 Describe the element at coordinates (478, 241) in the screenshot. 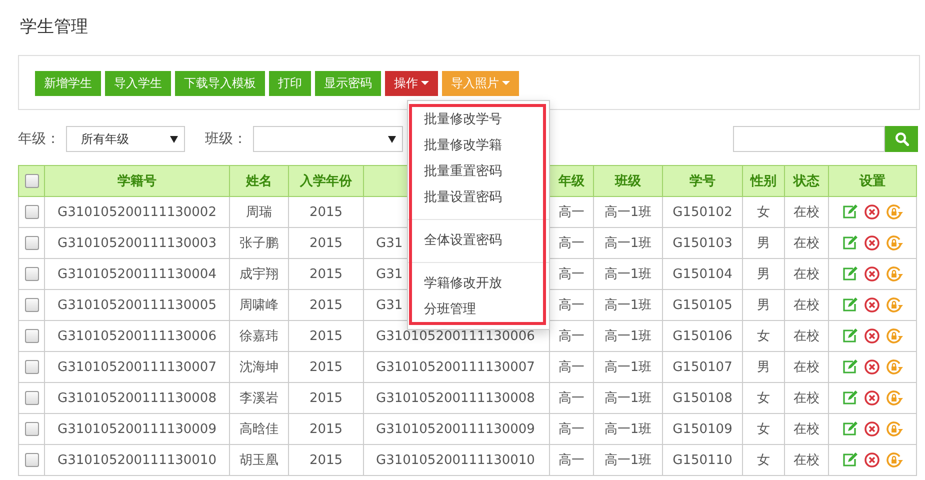

I see `menu-item: 全体设置密码` at that location.